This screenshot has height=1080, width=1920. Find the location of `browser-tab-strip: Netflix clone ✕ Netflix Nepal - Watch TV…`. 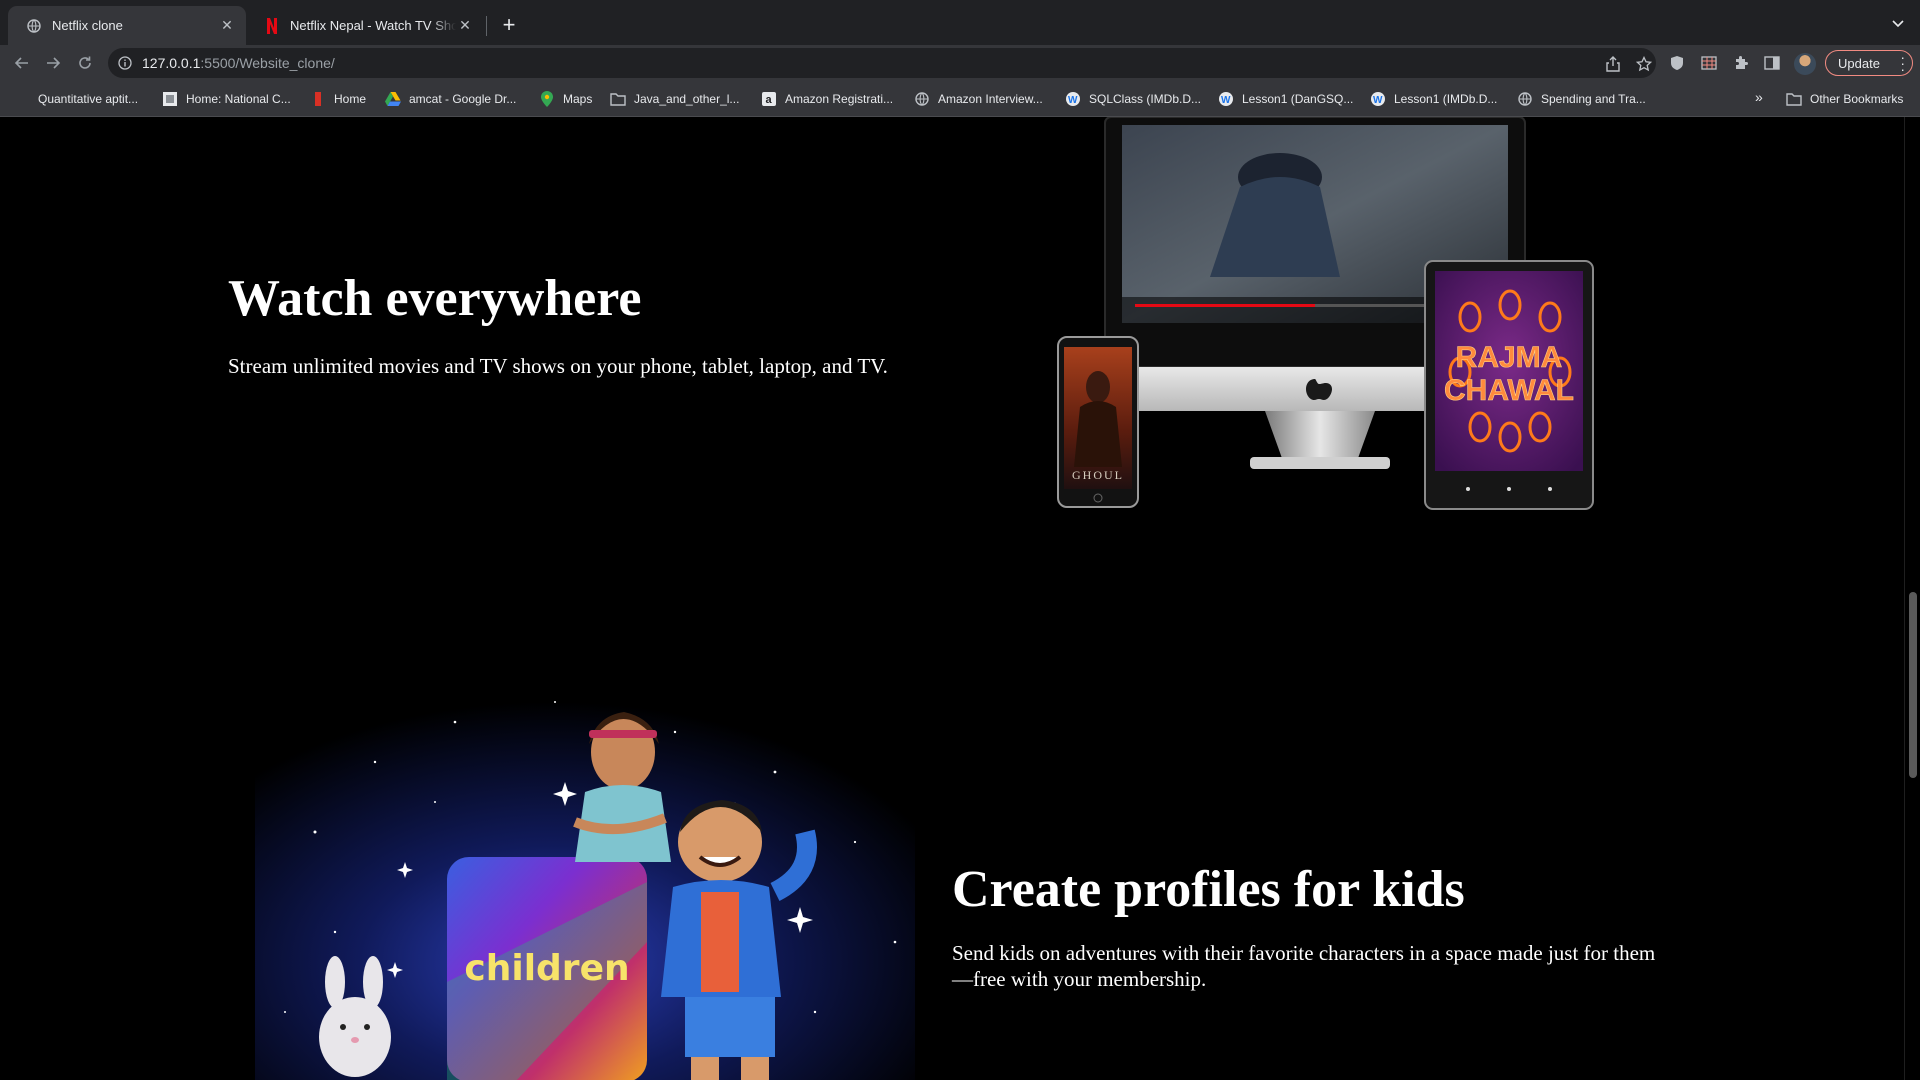

browser-tab-strip: Netflix clone ✕ Netflix Nepal - Watch TV… is located at coordinates (960, 22).